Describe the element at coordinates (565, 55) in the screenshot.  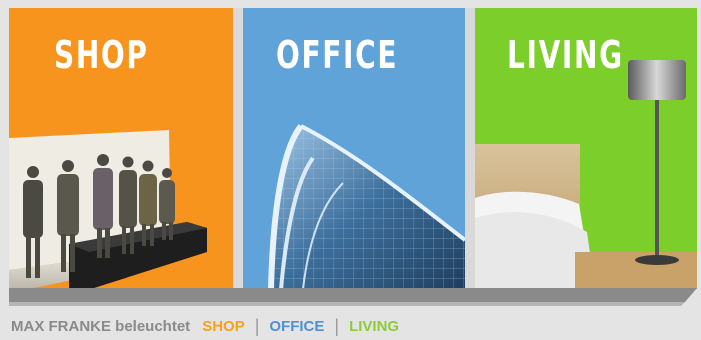
I see `living-title: LIVING` at that location.